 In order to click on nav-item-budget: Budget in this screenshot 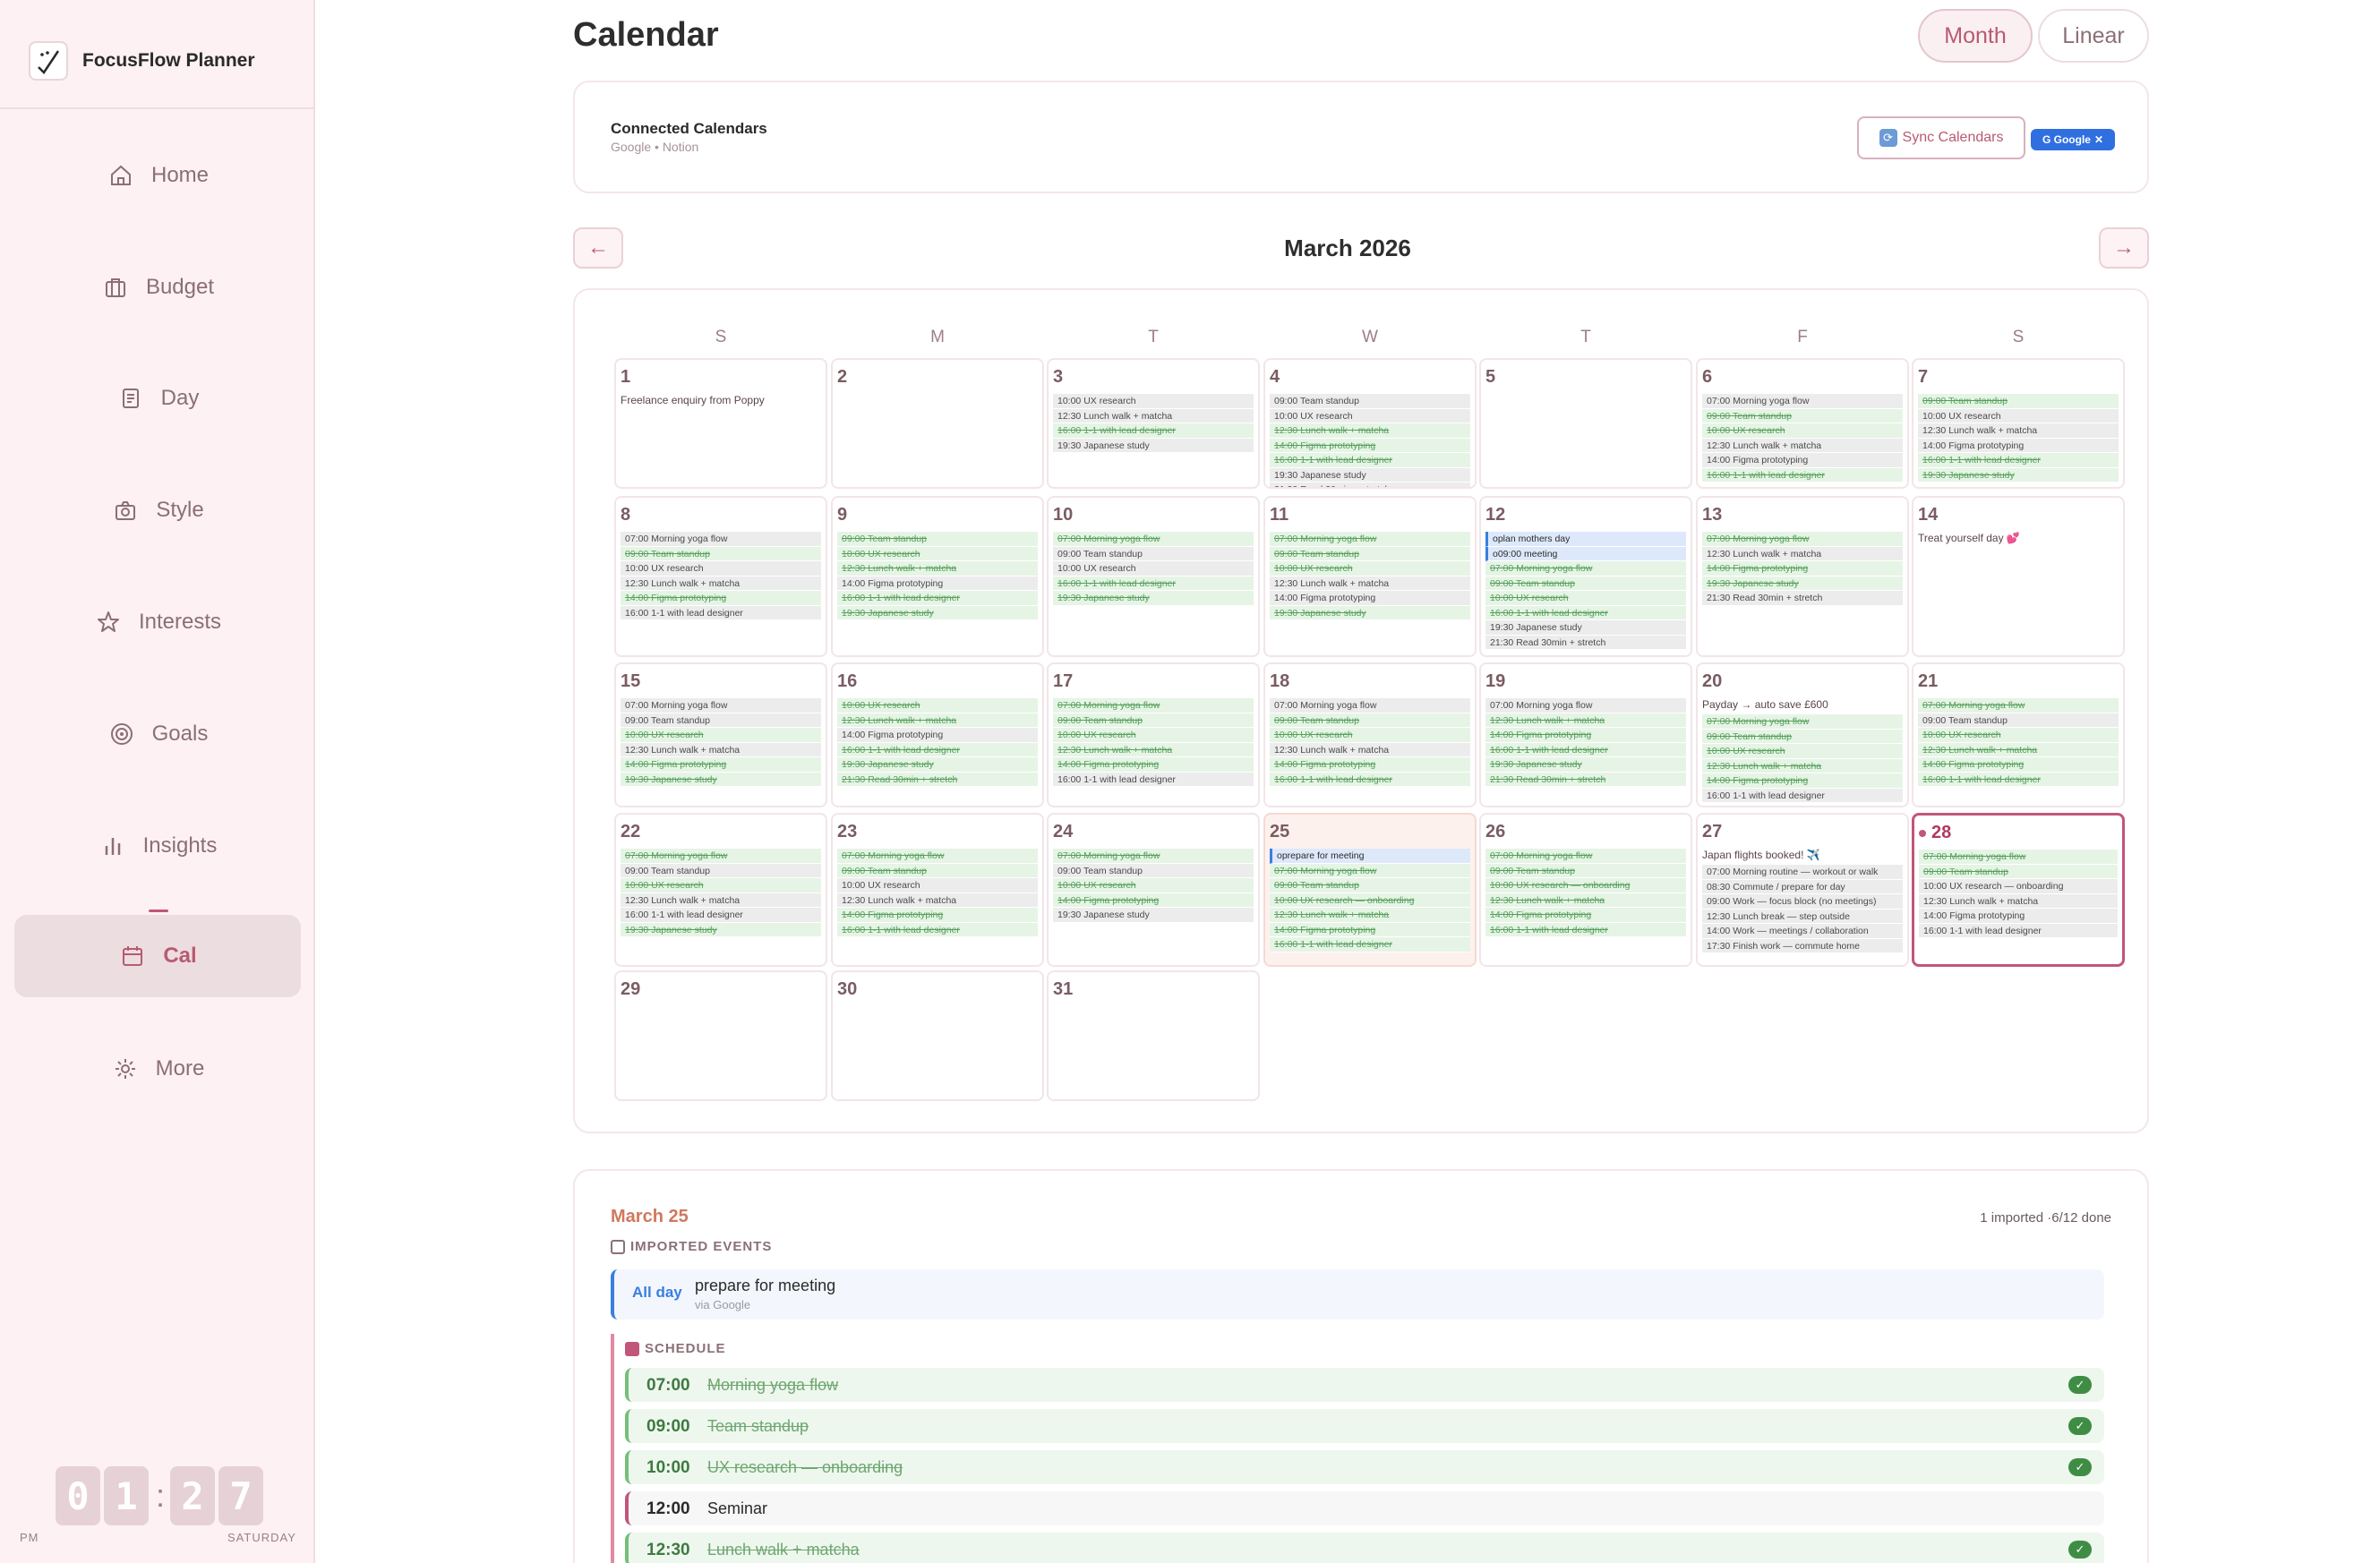, I will do `click(157, 287)`.